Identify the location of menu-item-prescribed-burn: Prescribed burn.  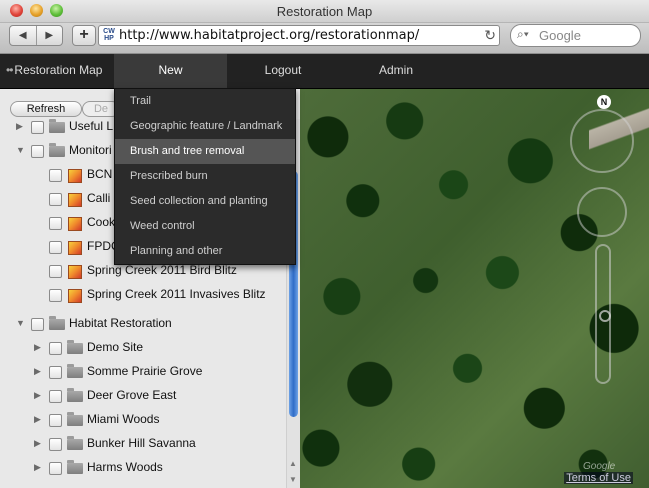
(205, 176).